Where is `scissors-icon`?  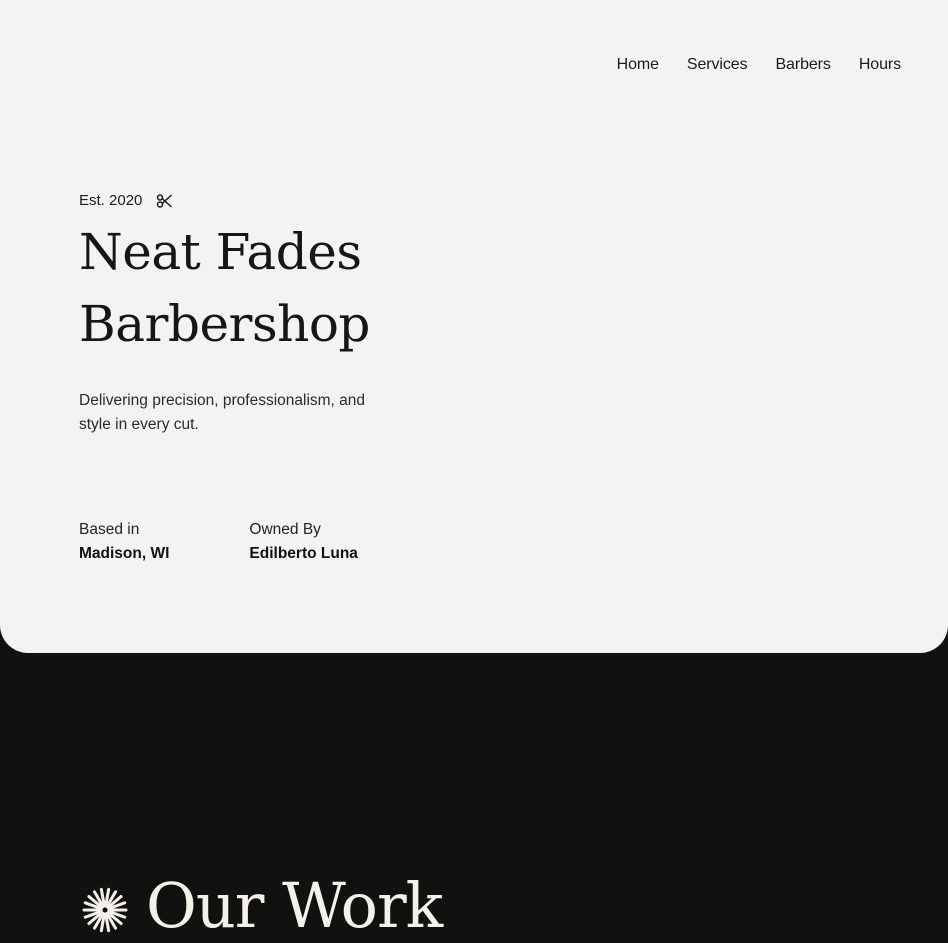 scissors-icon is located at coordinates (164, 201).